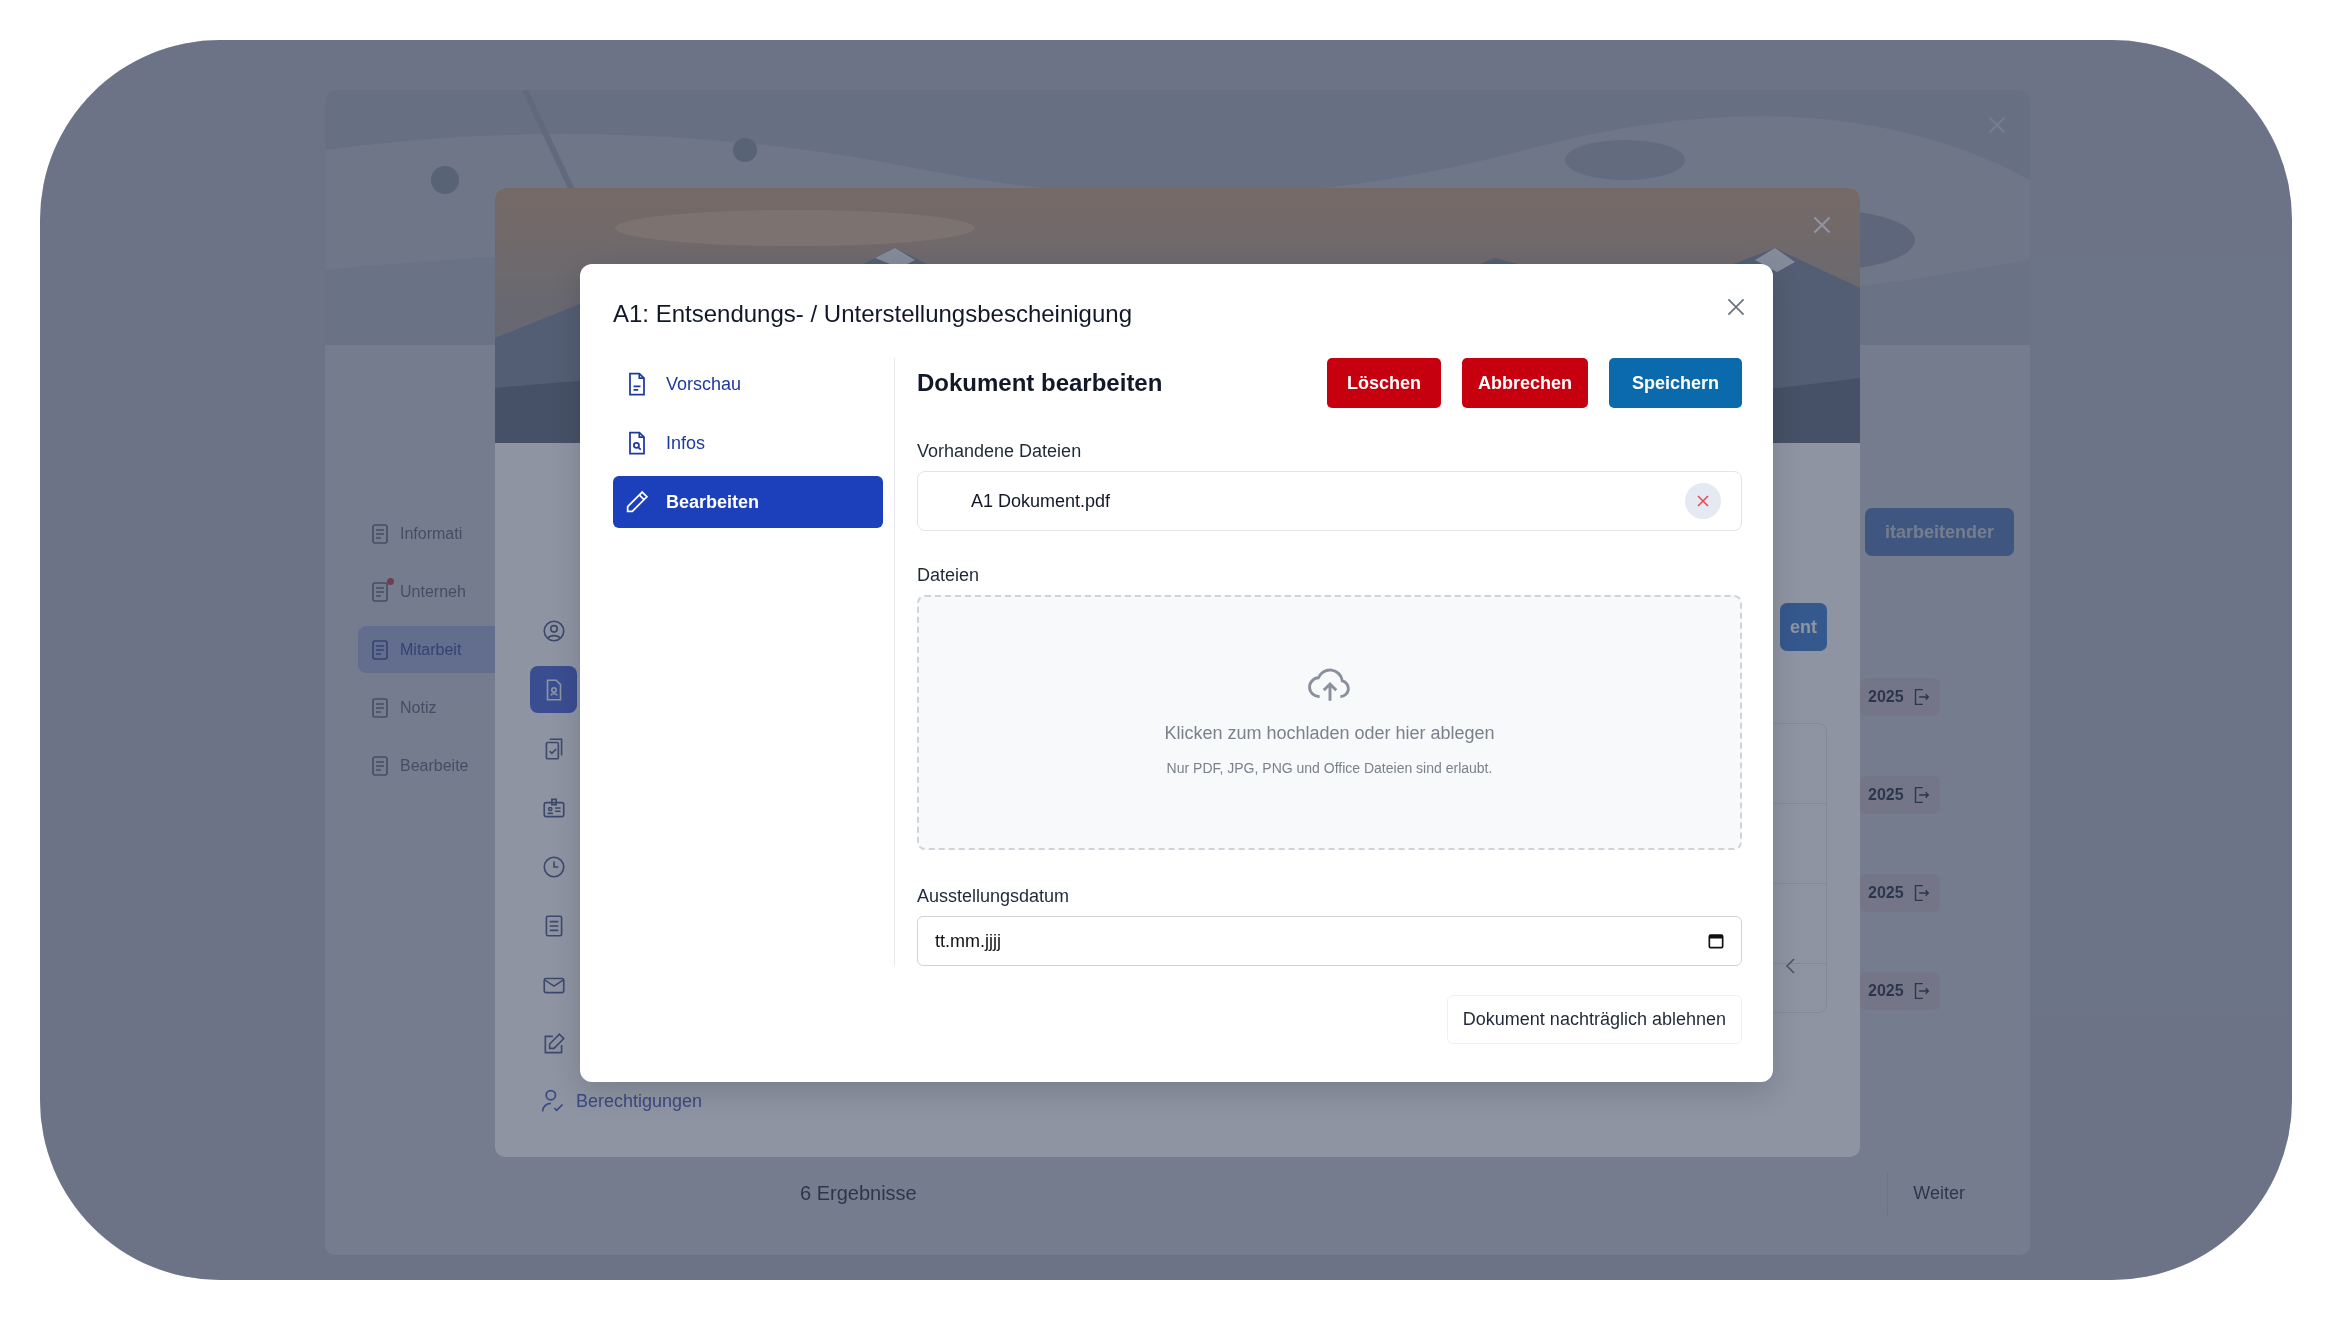  What do you see at coordinates (994, 896) in the screenshot?
I see `field-label: Ausstellungsdatum` at bounding box center [994, 896].